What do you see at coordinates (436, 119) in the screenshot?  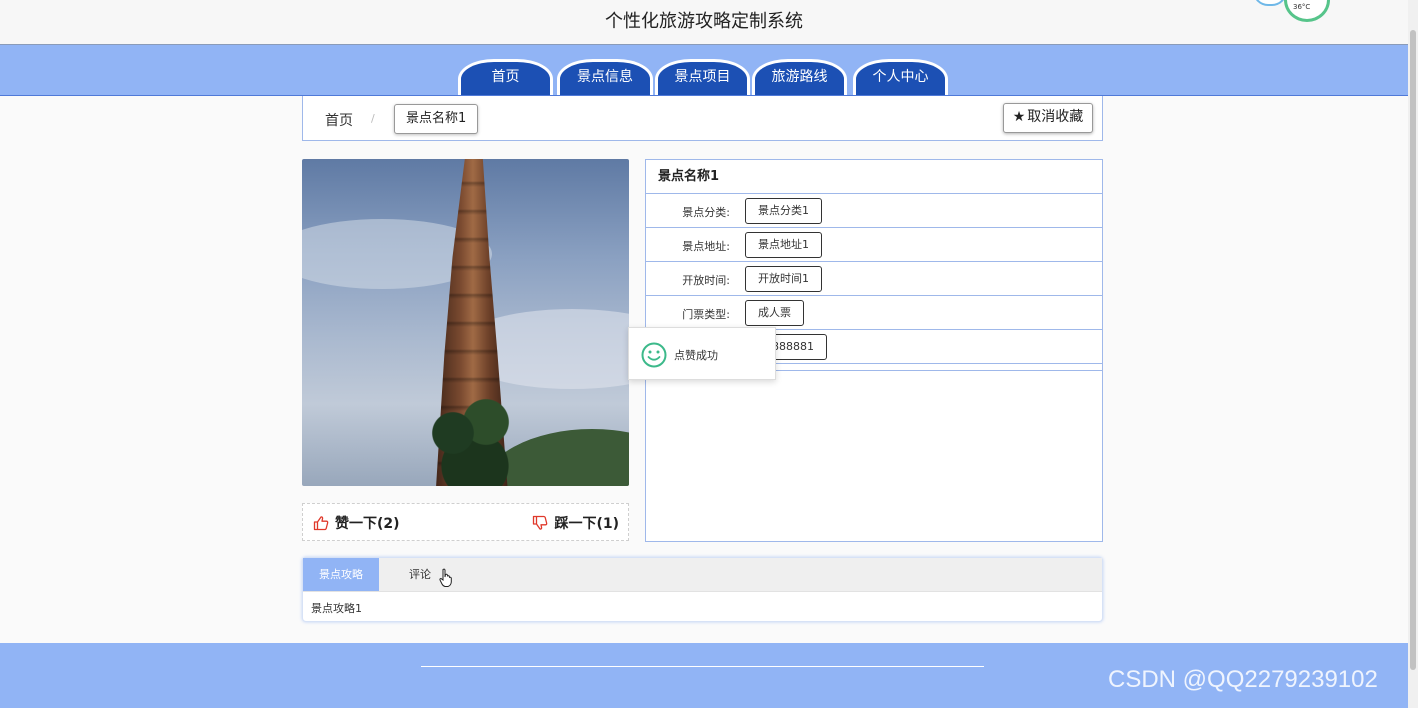 I see `breadcrumb-current: 景点名称1` at bounding box center [436, 119].